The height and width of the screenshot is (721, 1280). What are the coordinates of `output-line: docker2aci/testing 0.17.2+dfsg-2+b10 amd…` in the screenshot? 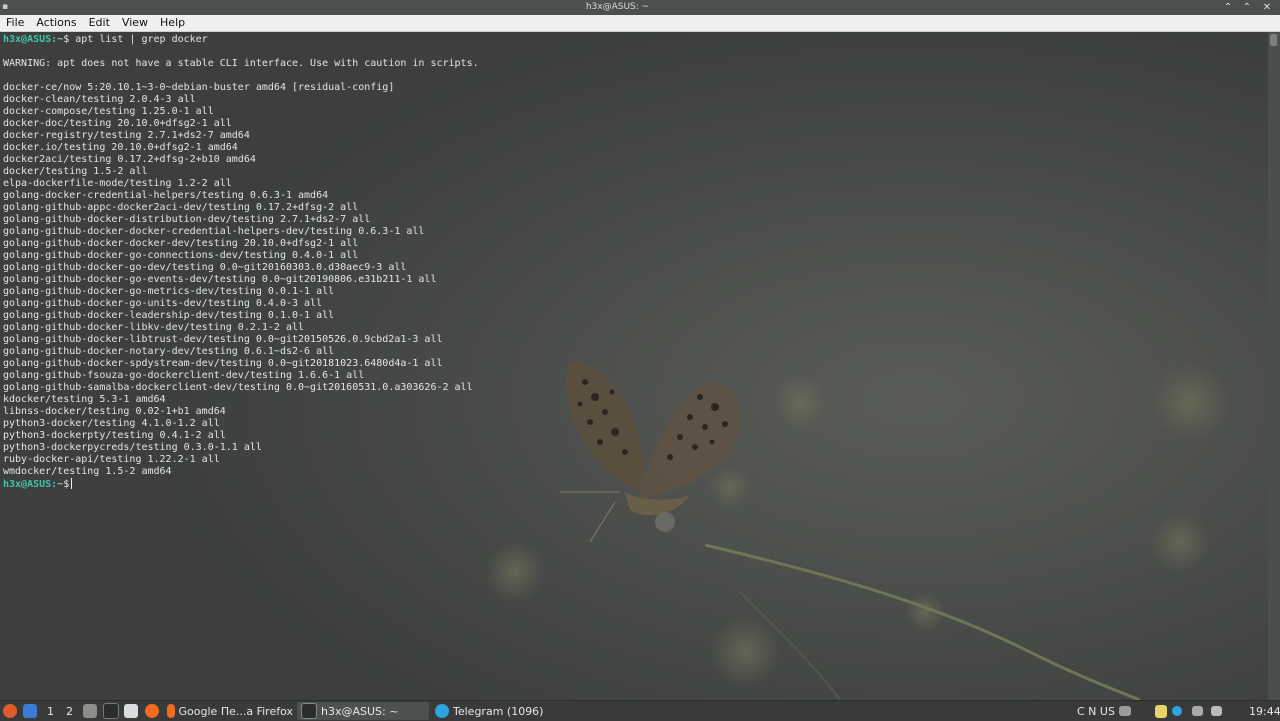 It's located at (129, 159).